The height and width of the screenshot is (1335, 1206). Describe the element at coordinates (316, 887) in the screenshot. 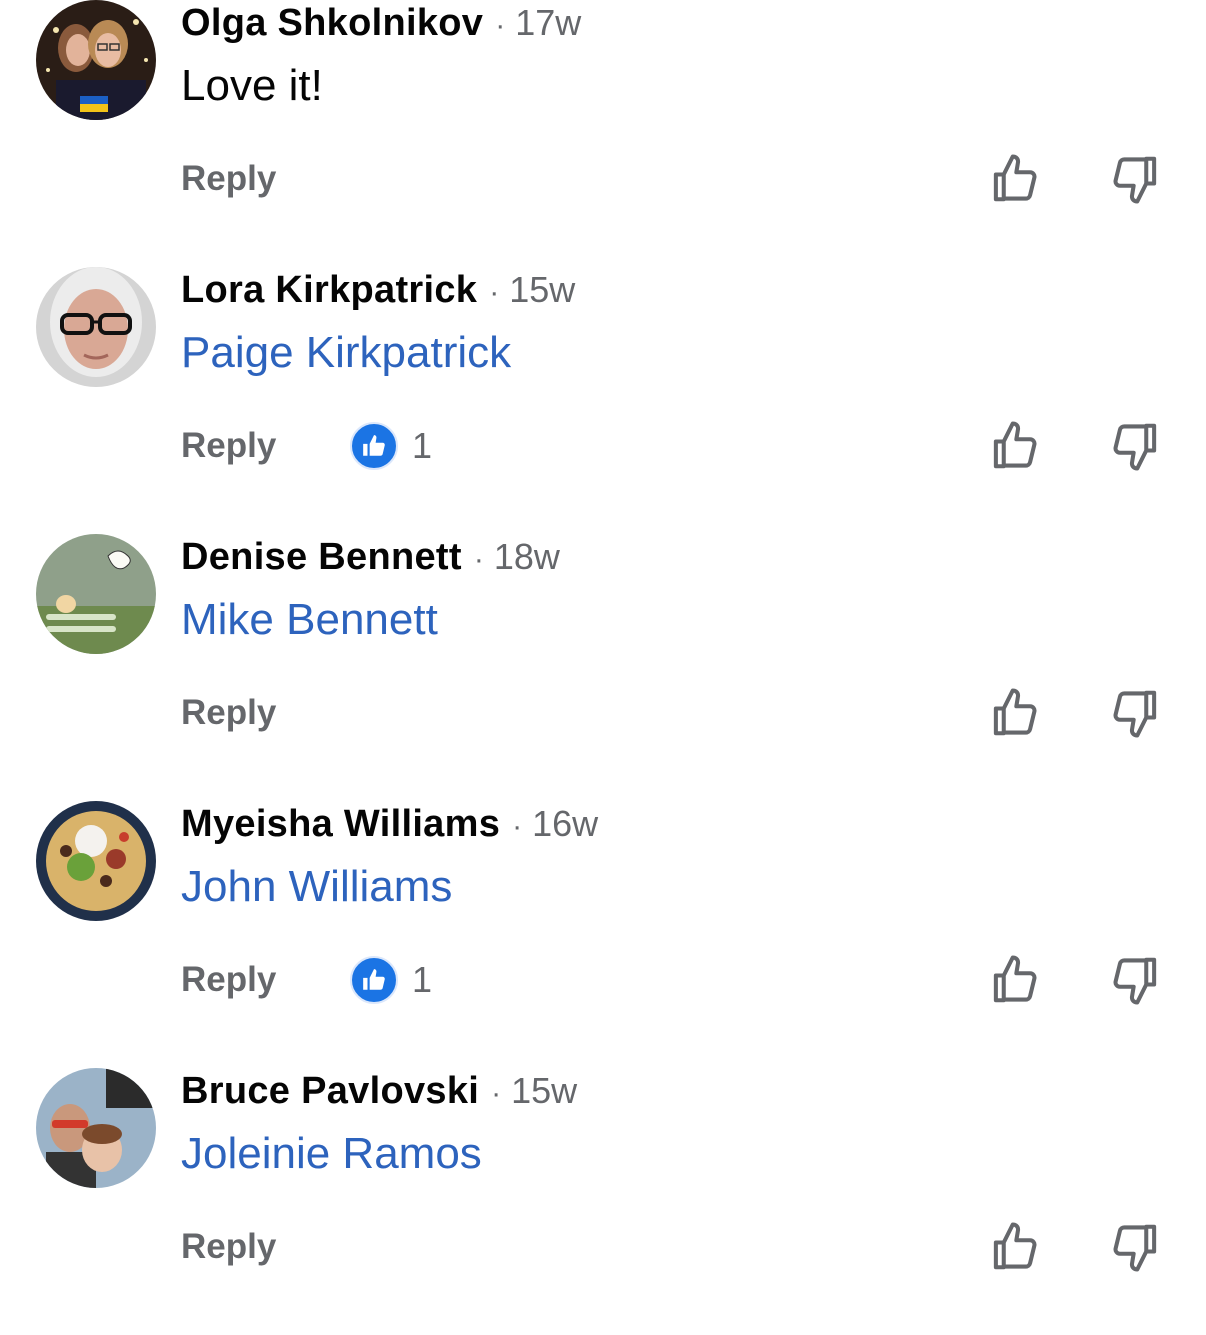

I see `mention-link: John Williams` at that location.